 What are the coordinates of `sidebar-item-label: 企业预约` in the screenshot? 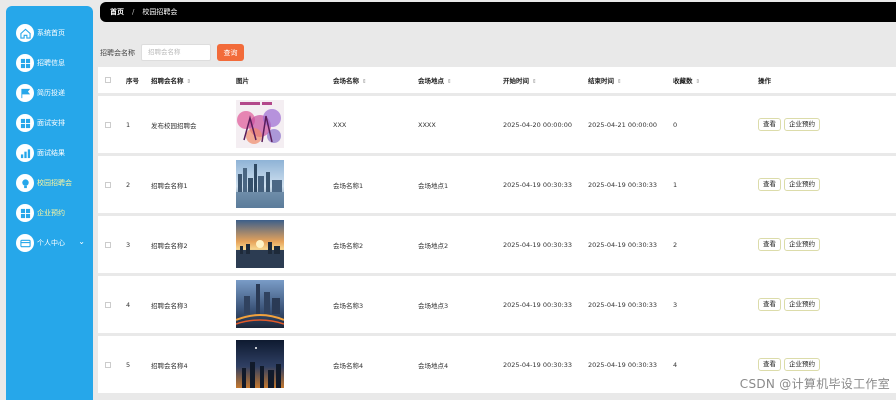 It's located at (51, 213).